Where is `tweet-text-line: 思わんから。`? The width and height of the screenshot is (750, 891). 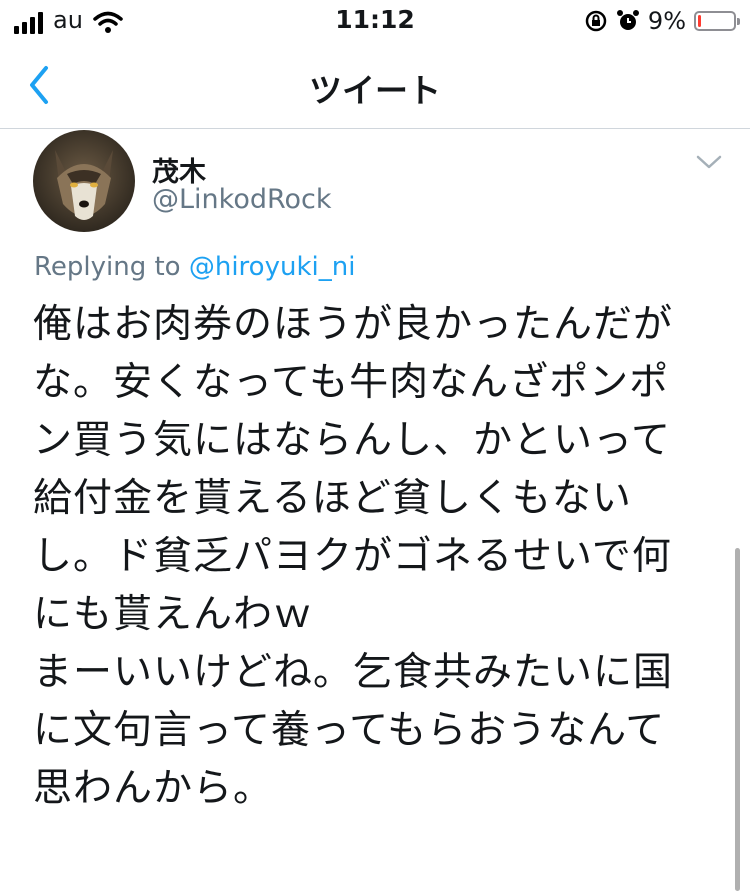
tweet-text-line: 思わんから。 is located at coordinates (153, 788).